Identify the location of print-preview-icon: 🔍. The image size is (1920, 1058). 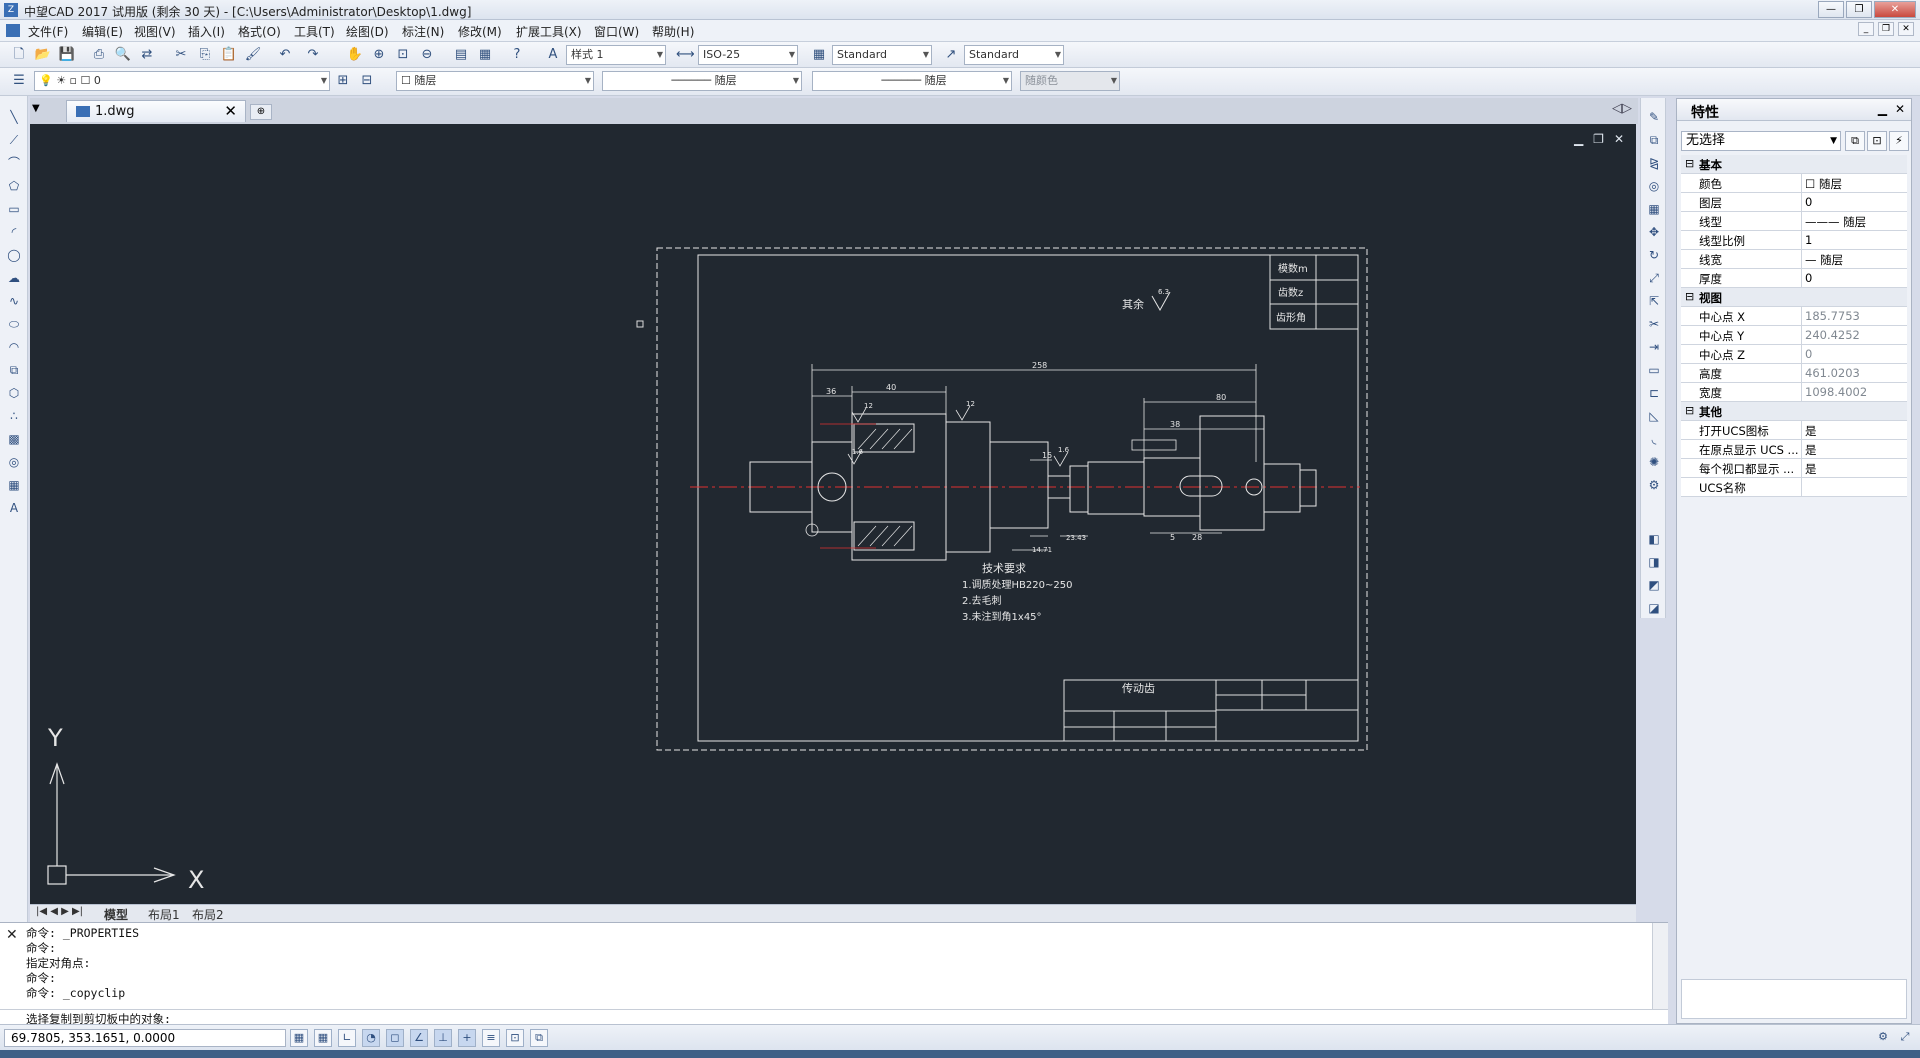
(123, 55).